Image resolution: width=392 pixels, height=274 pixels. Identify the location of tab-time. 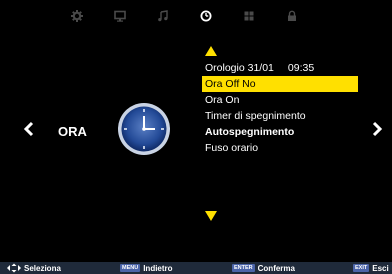
(206, 16).